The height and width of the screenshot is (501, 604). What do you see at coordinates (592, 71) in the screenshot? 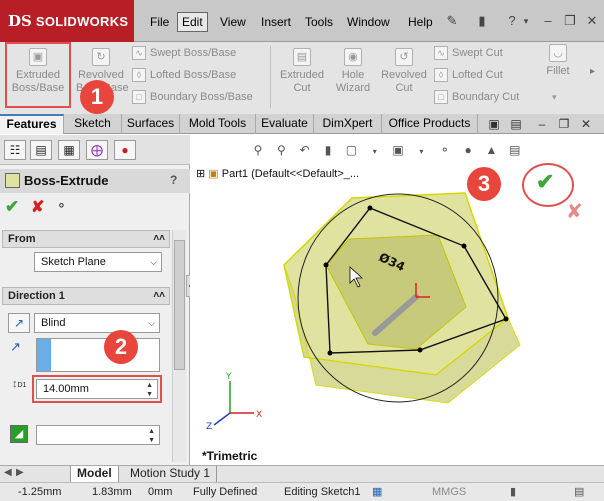
I see `ribbon-scroll-right-icon: ▸` at bounding box center [592, 71].